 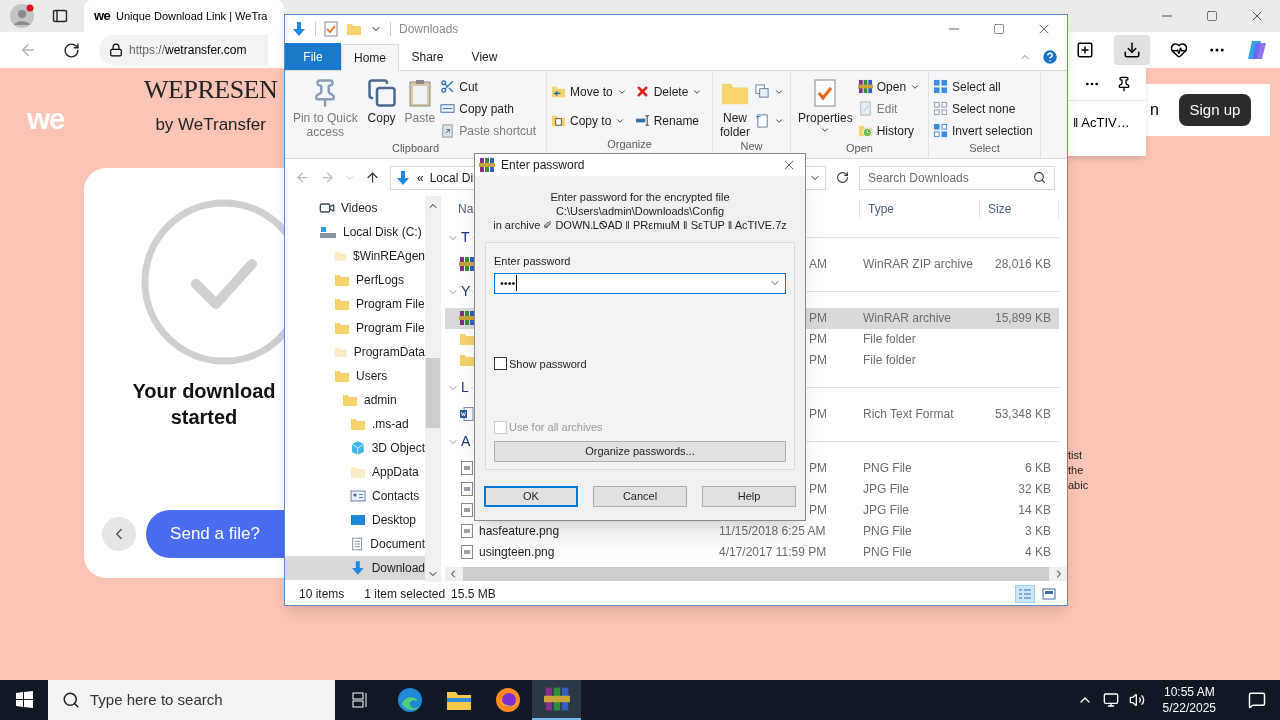 What do you see at coordinates (398, 568) in the screenshot?
I see `nav-label: Download` at bounding box center [398, 568].